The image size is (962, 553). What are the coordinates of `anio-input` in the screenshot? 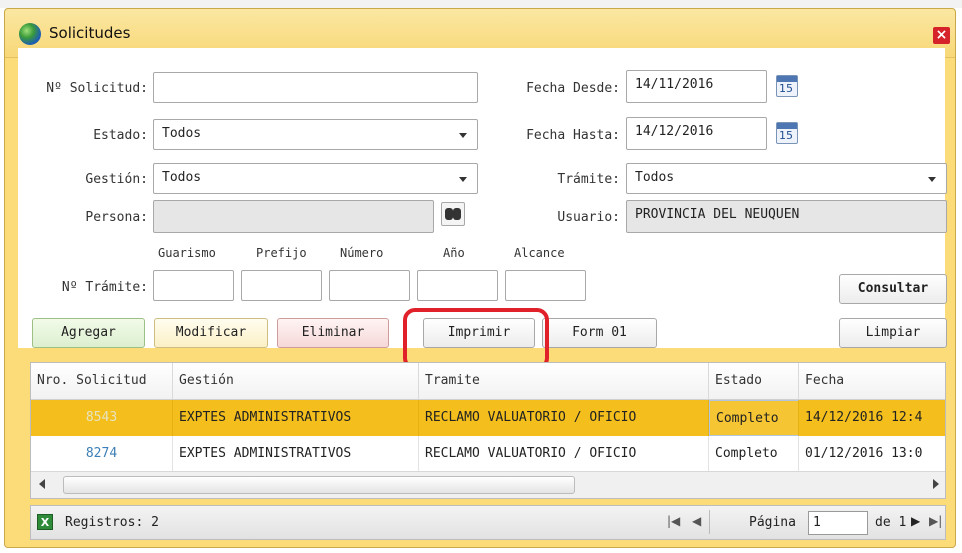 It's located at (457, 285).